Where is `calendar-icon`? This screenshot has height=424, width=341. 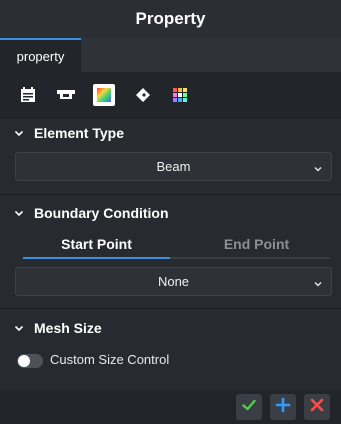 calendar-icon is located at coordinates (28, 95).